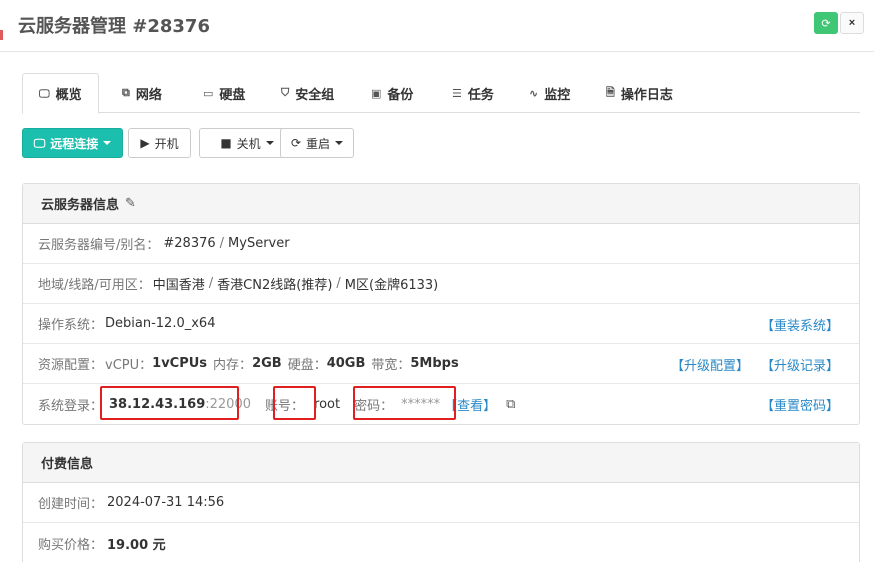 The width and height of the screenshot is (874, 562). I want to click on page-title: 云服务器管理 #28376, so click(114, 26).